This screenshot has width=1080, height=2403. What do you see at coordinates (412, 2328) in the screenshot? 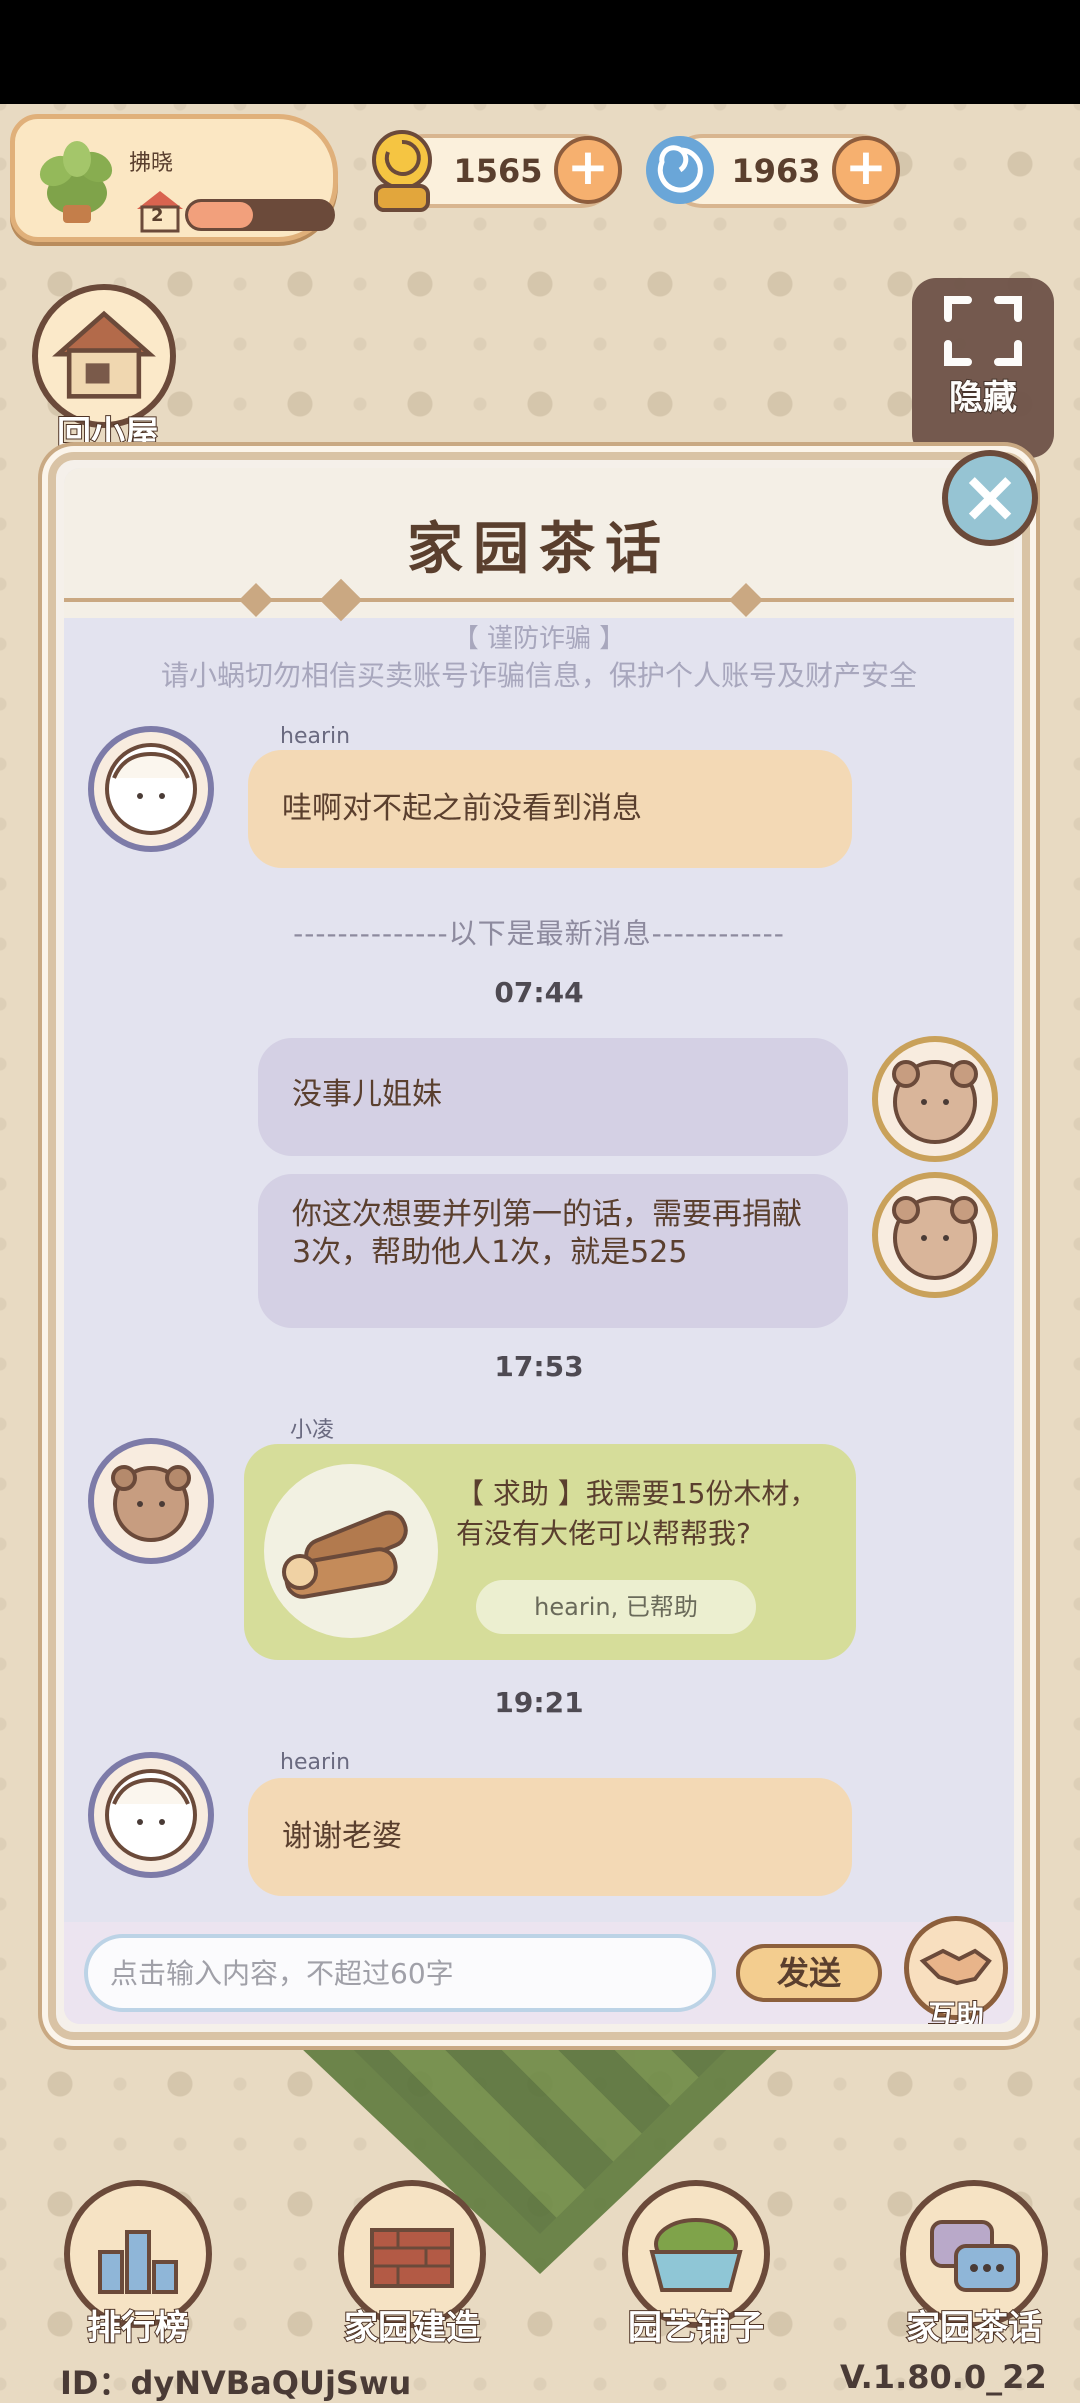
I see `nav-label: 家园建造` at bounding box center [412, 2328].